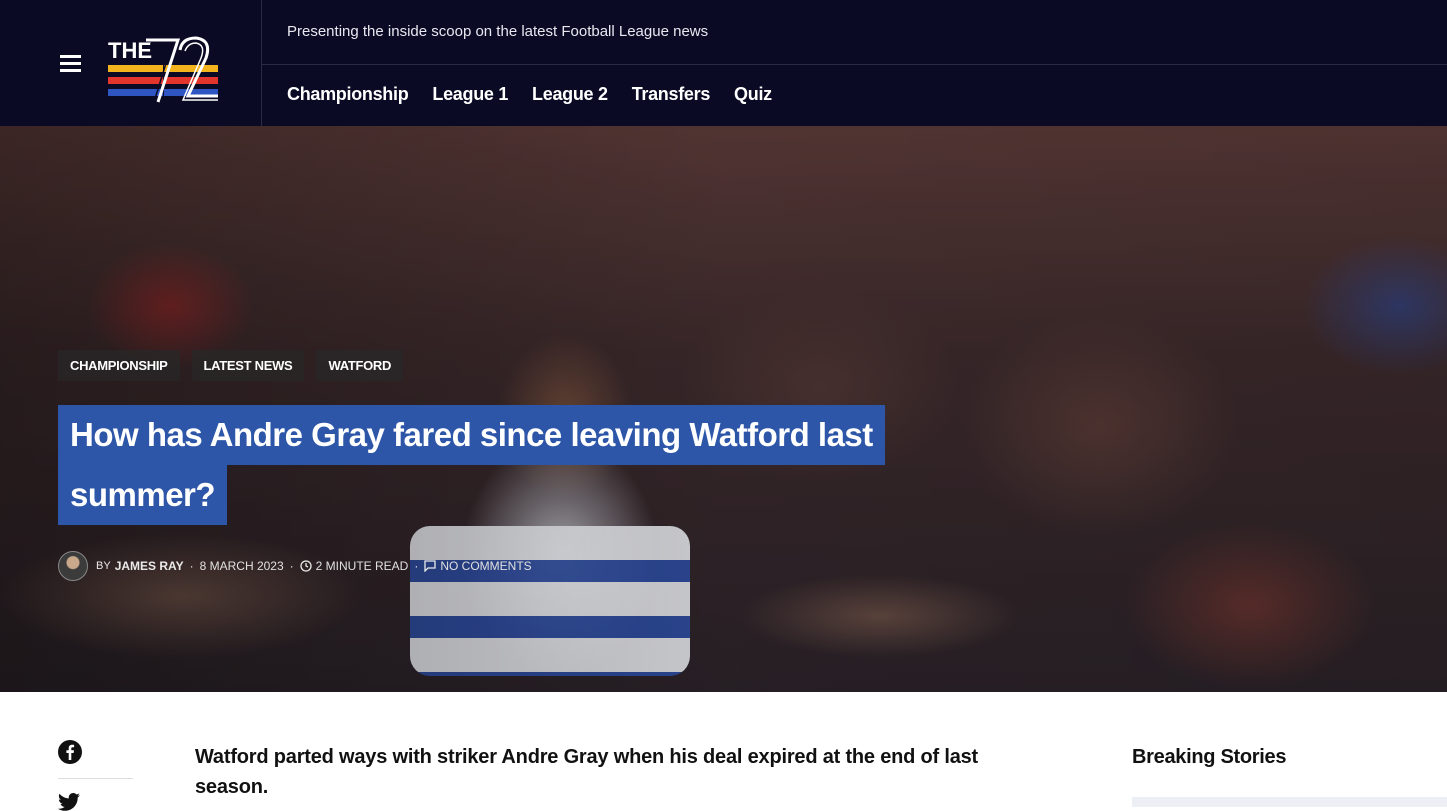  What do you see at coordinates (1209, 757) in the screenshot?
I see `breaking-stories-heading: Breaking Stories` at bounding box center [1209, 757].